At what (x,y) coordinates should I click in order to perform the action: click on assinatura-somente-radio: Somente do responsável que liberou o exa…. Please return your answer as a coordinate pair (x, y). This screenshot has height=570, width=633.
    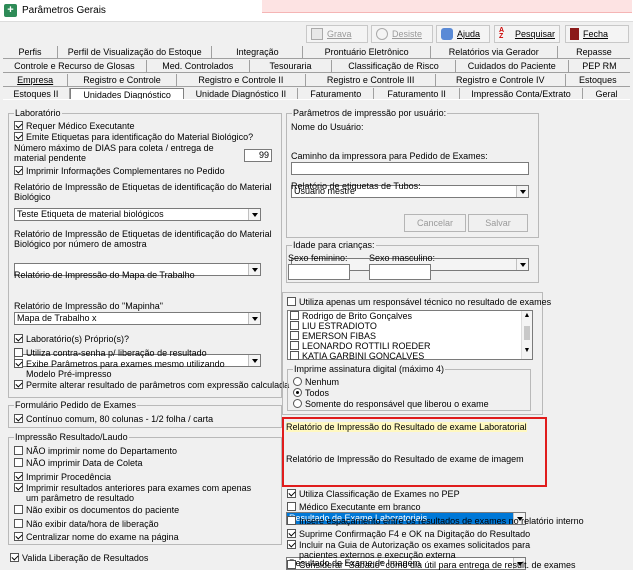
    Looking at the image, I should click on (391, 404).